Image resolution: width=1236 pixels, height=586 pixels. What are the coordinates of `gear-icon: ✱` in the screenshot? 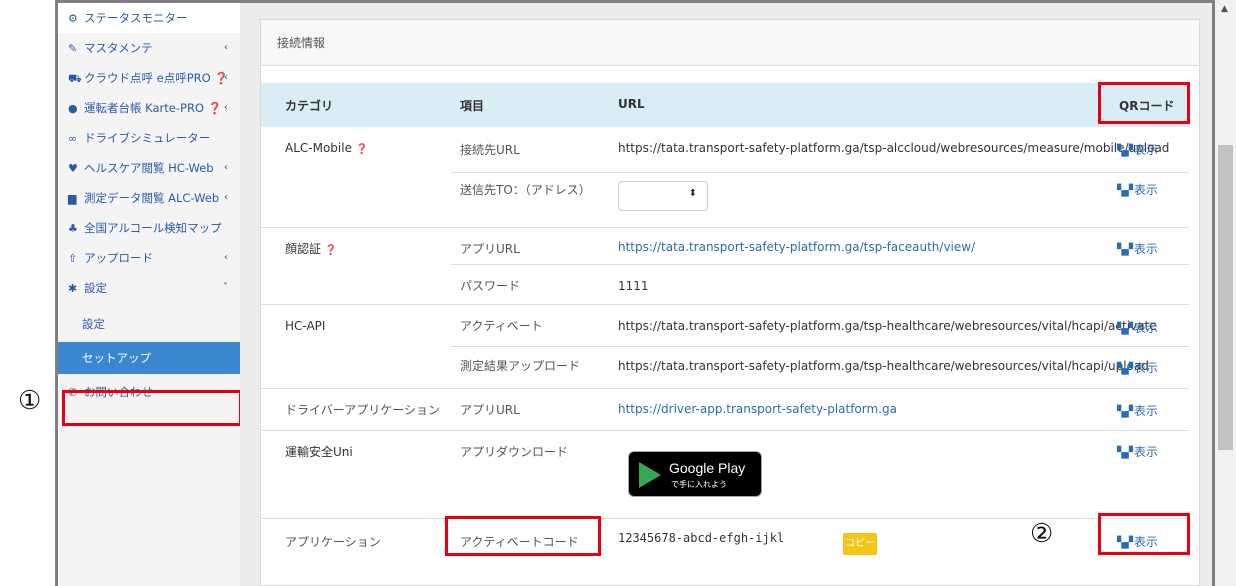 It's located at (73, 288).